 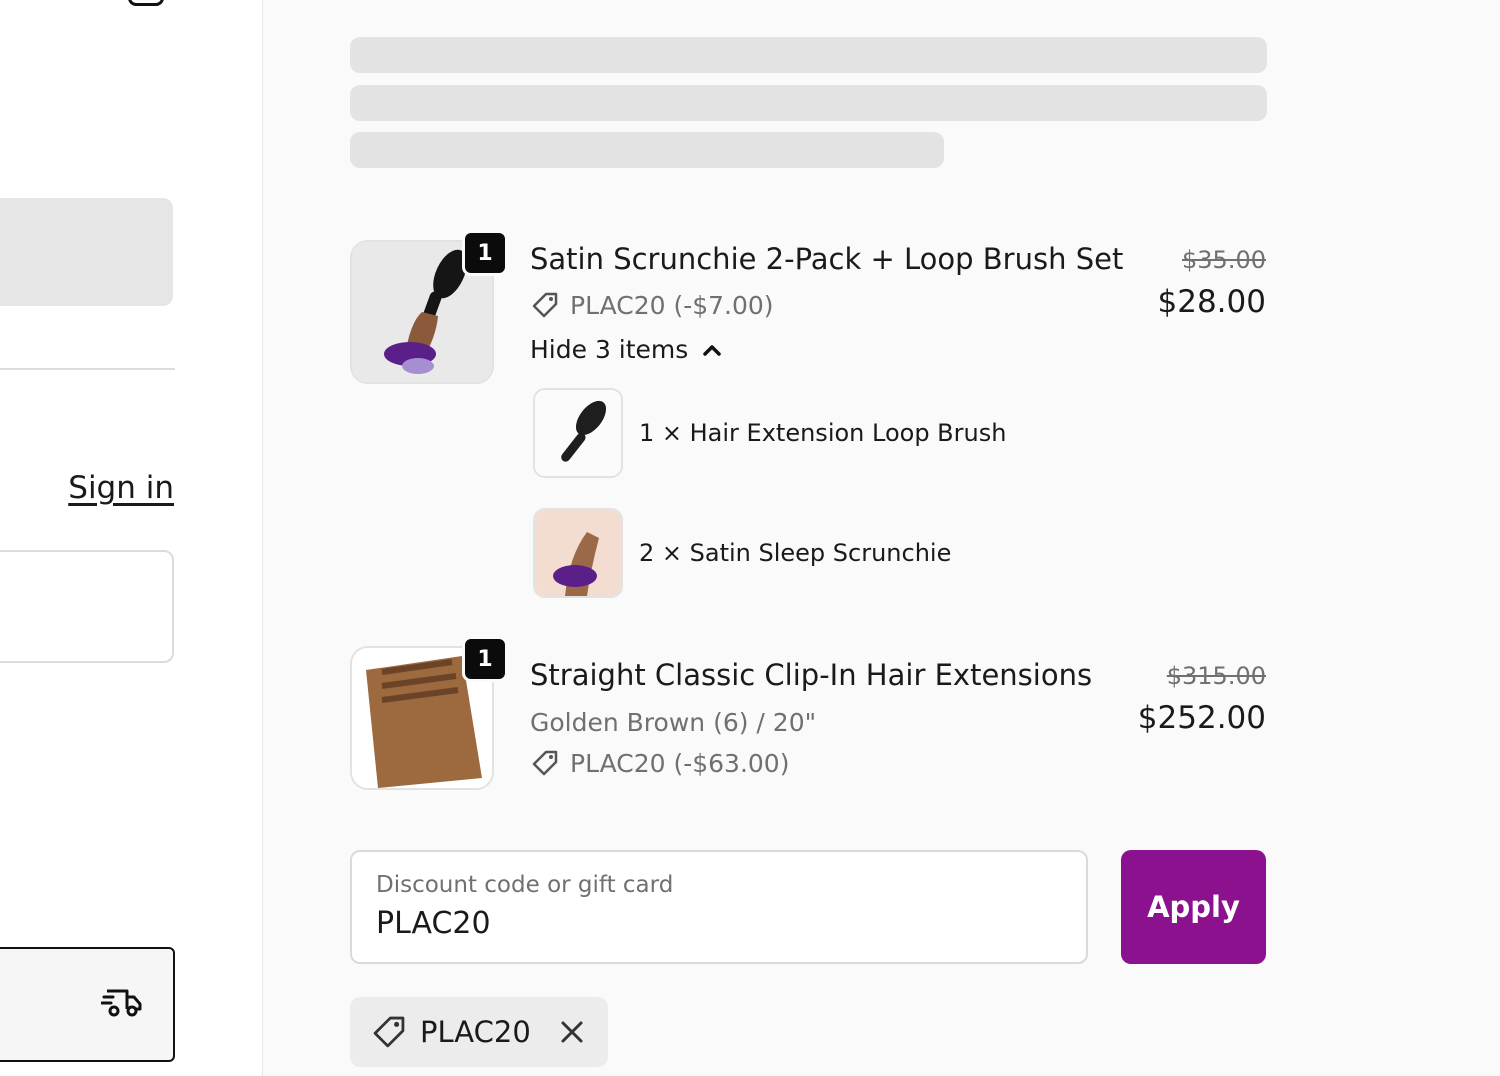 What do you see at coordinates (578, 553) in the screenshot?
I see `scrunchie-image` at bounding box center [578, 553].